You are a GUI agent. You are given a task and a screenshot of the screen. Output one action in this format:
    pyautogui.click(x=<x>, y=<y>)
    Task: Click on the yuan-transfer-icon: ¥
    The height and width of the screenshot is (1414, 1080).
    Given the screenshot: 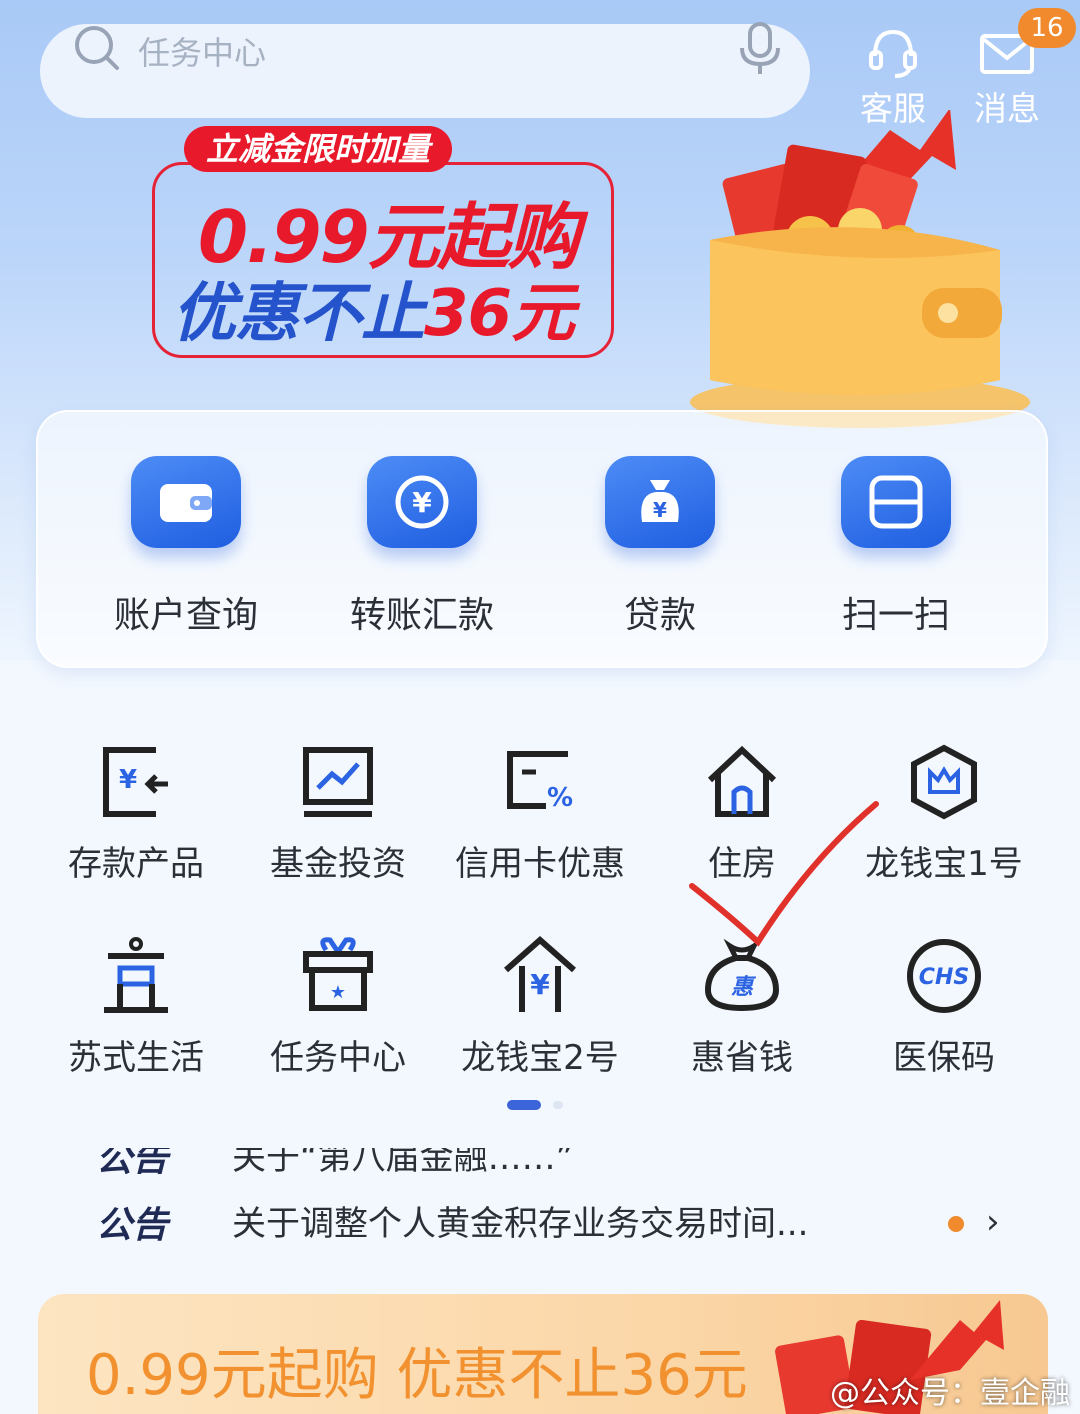 What is the action you would take?
    pyautogui.click(x=422, y=502)
    